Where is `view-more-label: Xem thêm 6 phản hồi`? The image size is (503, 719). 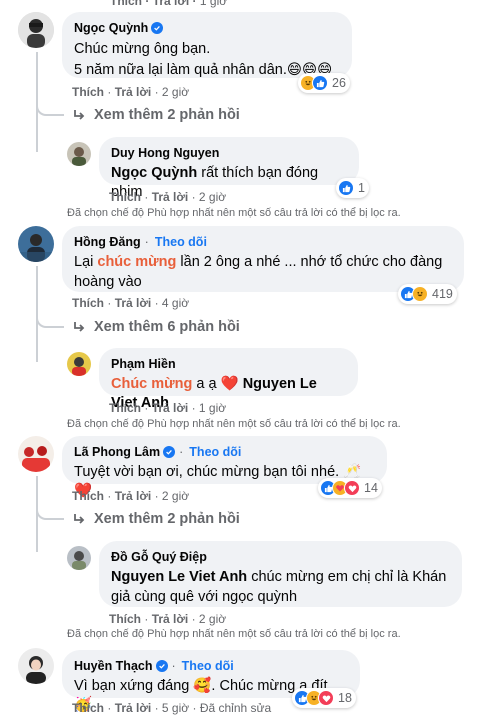
view-more-label: Xem thêm 6 phản hồi is located at coordinates (167, 327).